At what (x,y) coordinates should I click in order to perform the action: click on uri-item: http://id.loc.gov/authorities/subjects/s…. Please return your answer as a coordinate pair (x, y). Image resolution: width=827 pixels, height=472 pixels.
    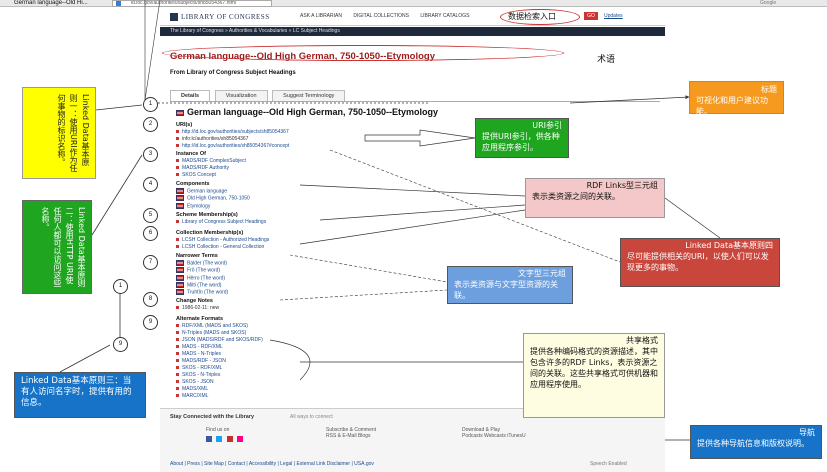
    Looking at the image, I should click on (232, 132).